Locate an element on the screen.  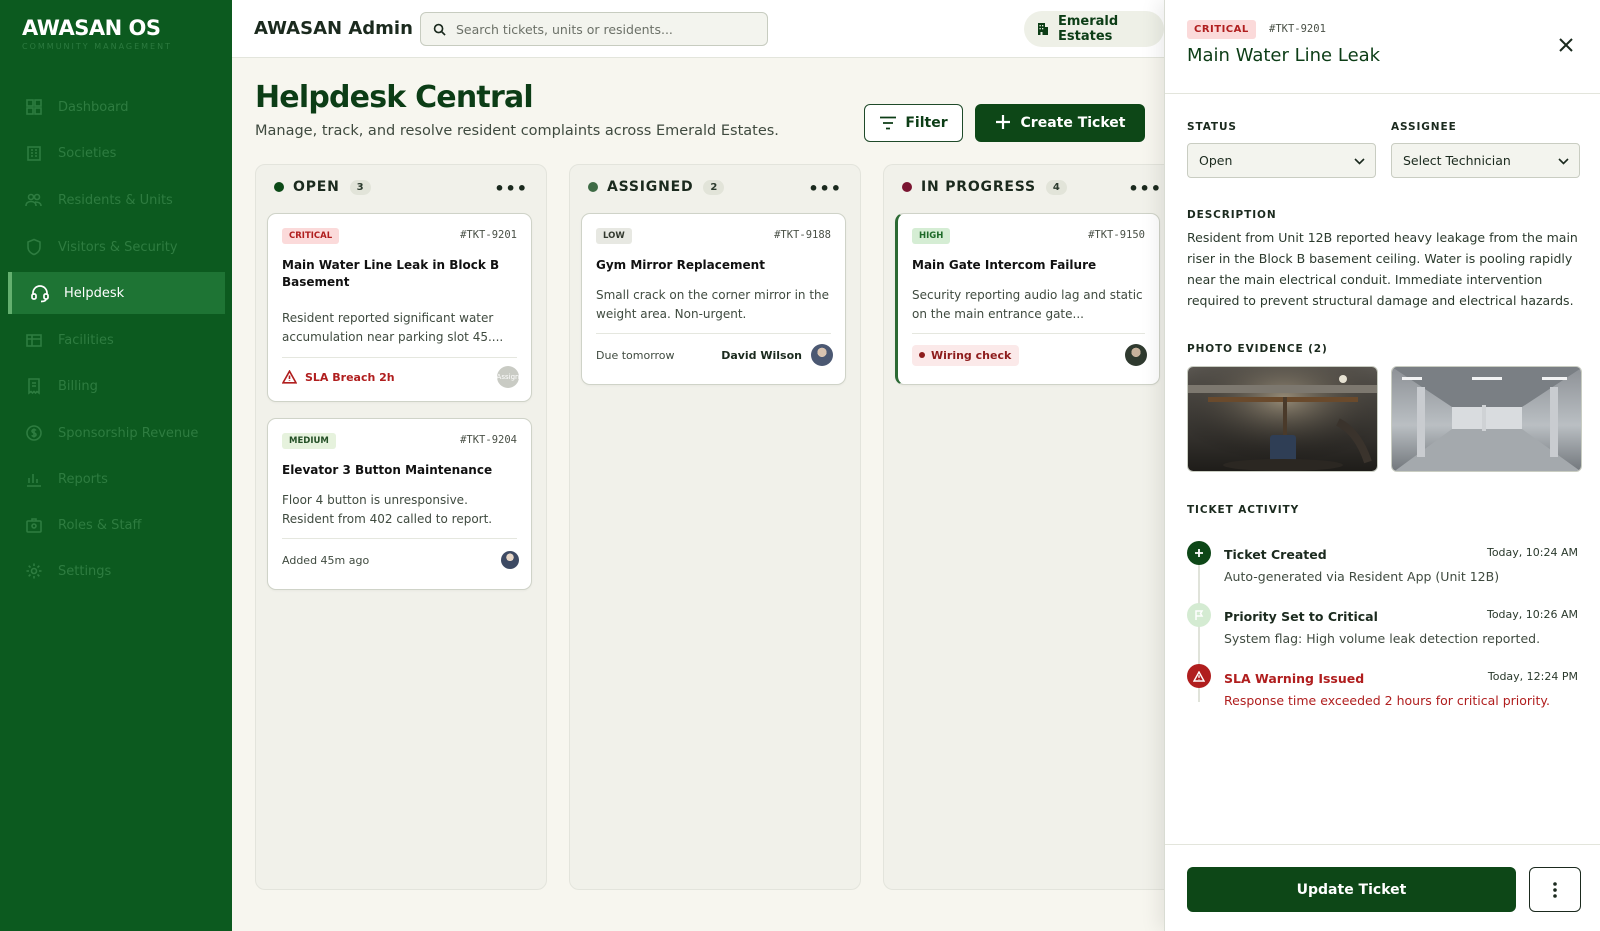
sidebar-item-dashboard: Dashboard is located at coordinates (116, 107).